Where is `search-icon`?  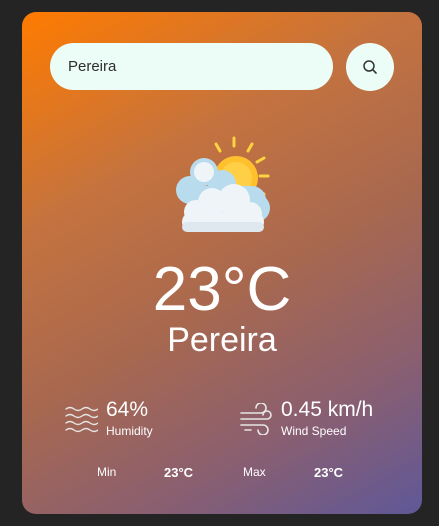
search-icon is located at coordinates (370, 67).